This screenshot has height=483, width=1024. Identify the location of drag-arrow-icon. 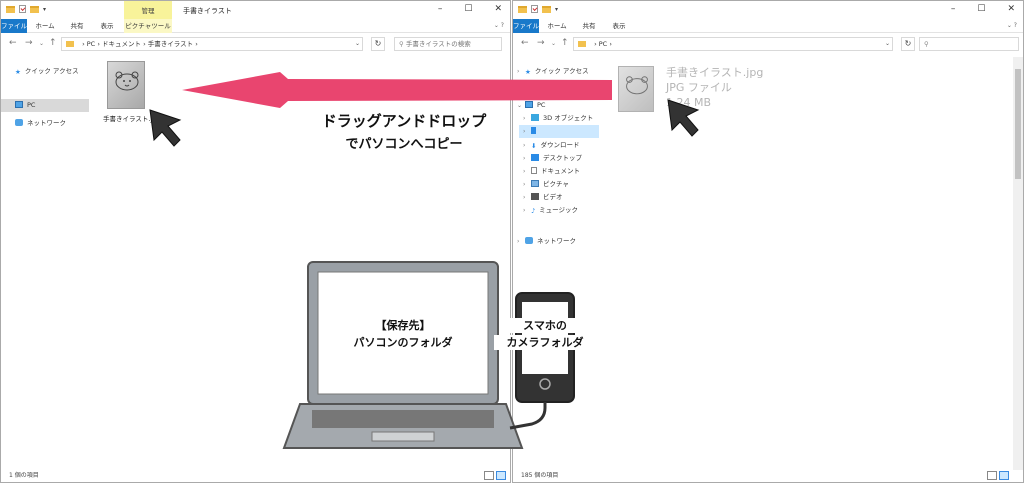
(397, 90).